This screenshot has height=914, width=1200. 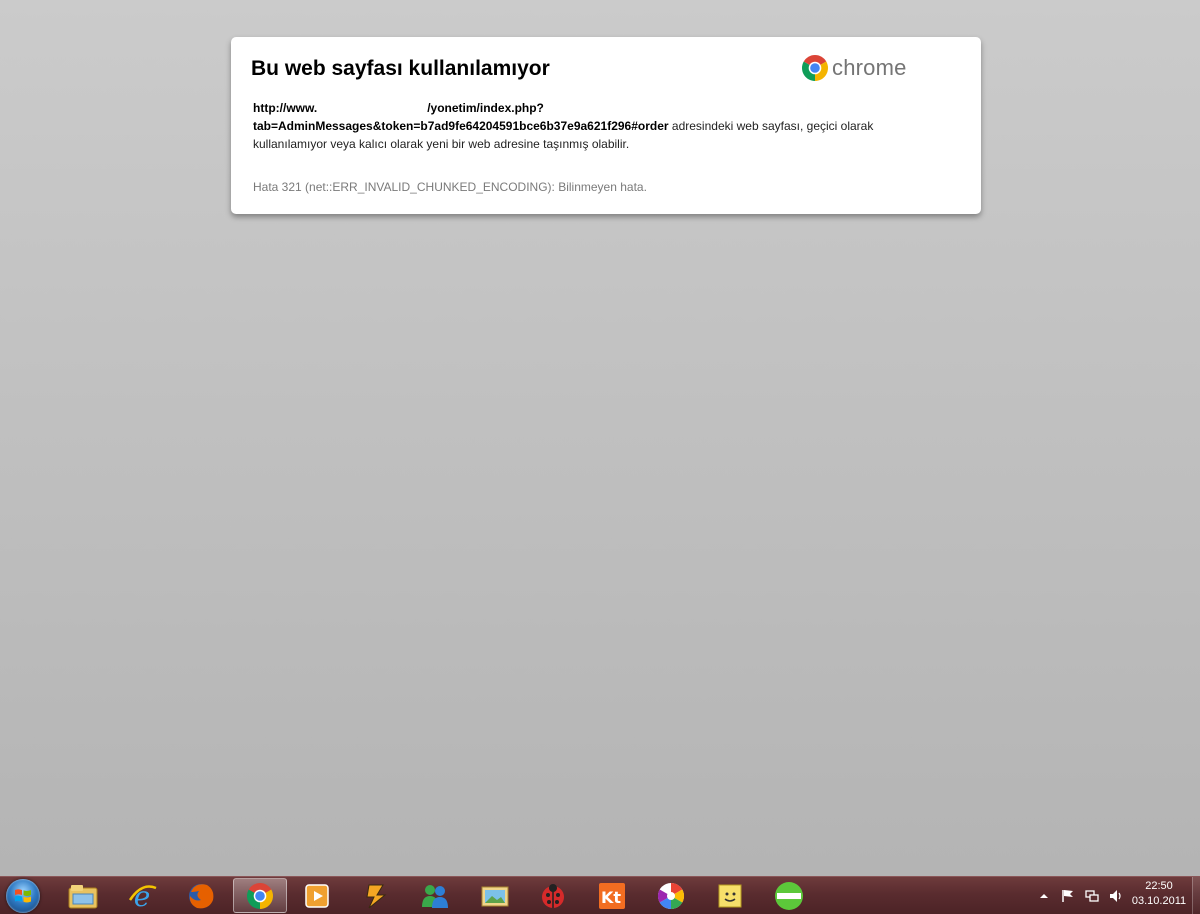 I want to click on clock-date: 03.10.2011, so click(x=1159, y=901).